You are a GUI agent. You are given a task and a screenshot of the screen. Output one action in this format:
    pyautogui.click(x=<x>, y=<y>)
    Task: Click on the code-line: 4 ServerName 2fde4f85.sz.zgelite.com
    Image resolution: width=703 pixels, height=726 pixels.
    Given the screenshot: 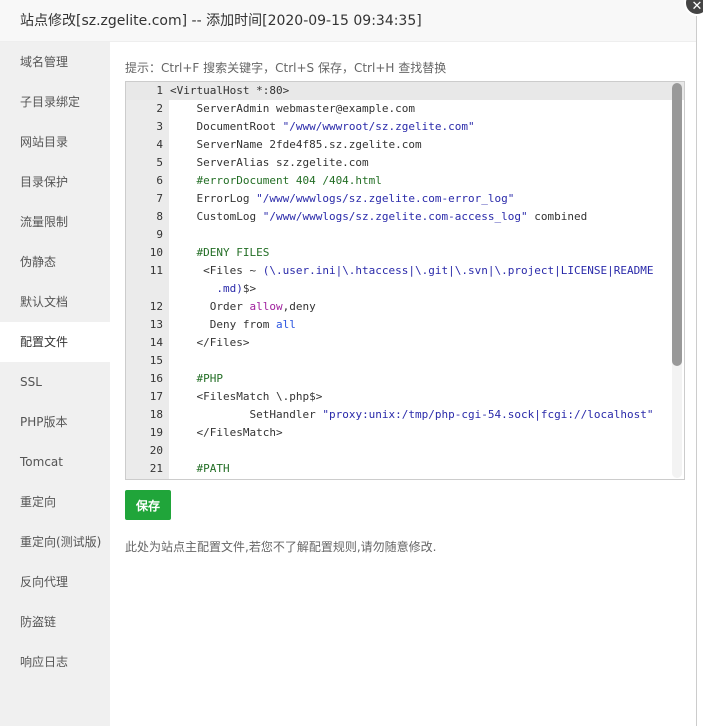 What is the action you would take?
    pyautogui.click(x=405, y=145)
    